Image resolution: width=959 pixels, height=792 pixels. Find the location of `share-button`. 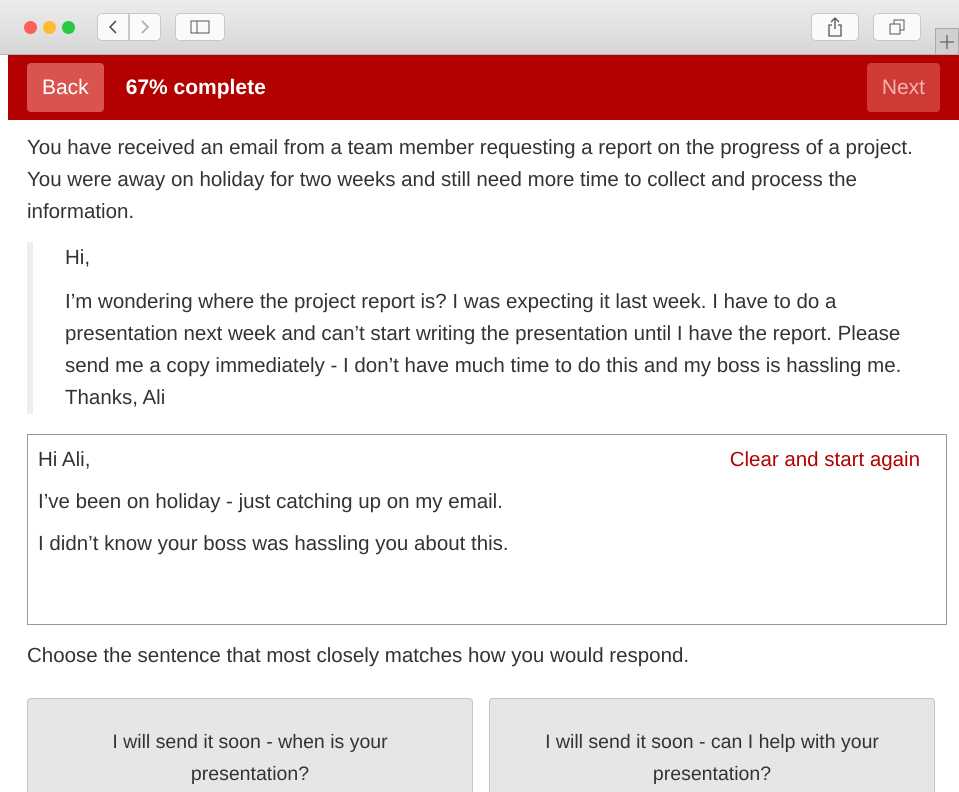

share-button is located at coordinates (835, 27).